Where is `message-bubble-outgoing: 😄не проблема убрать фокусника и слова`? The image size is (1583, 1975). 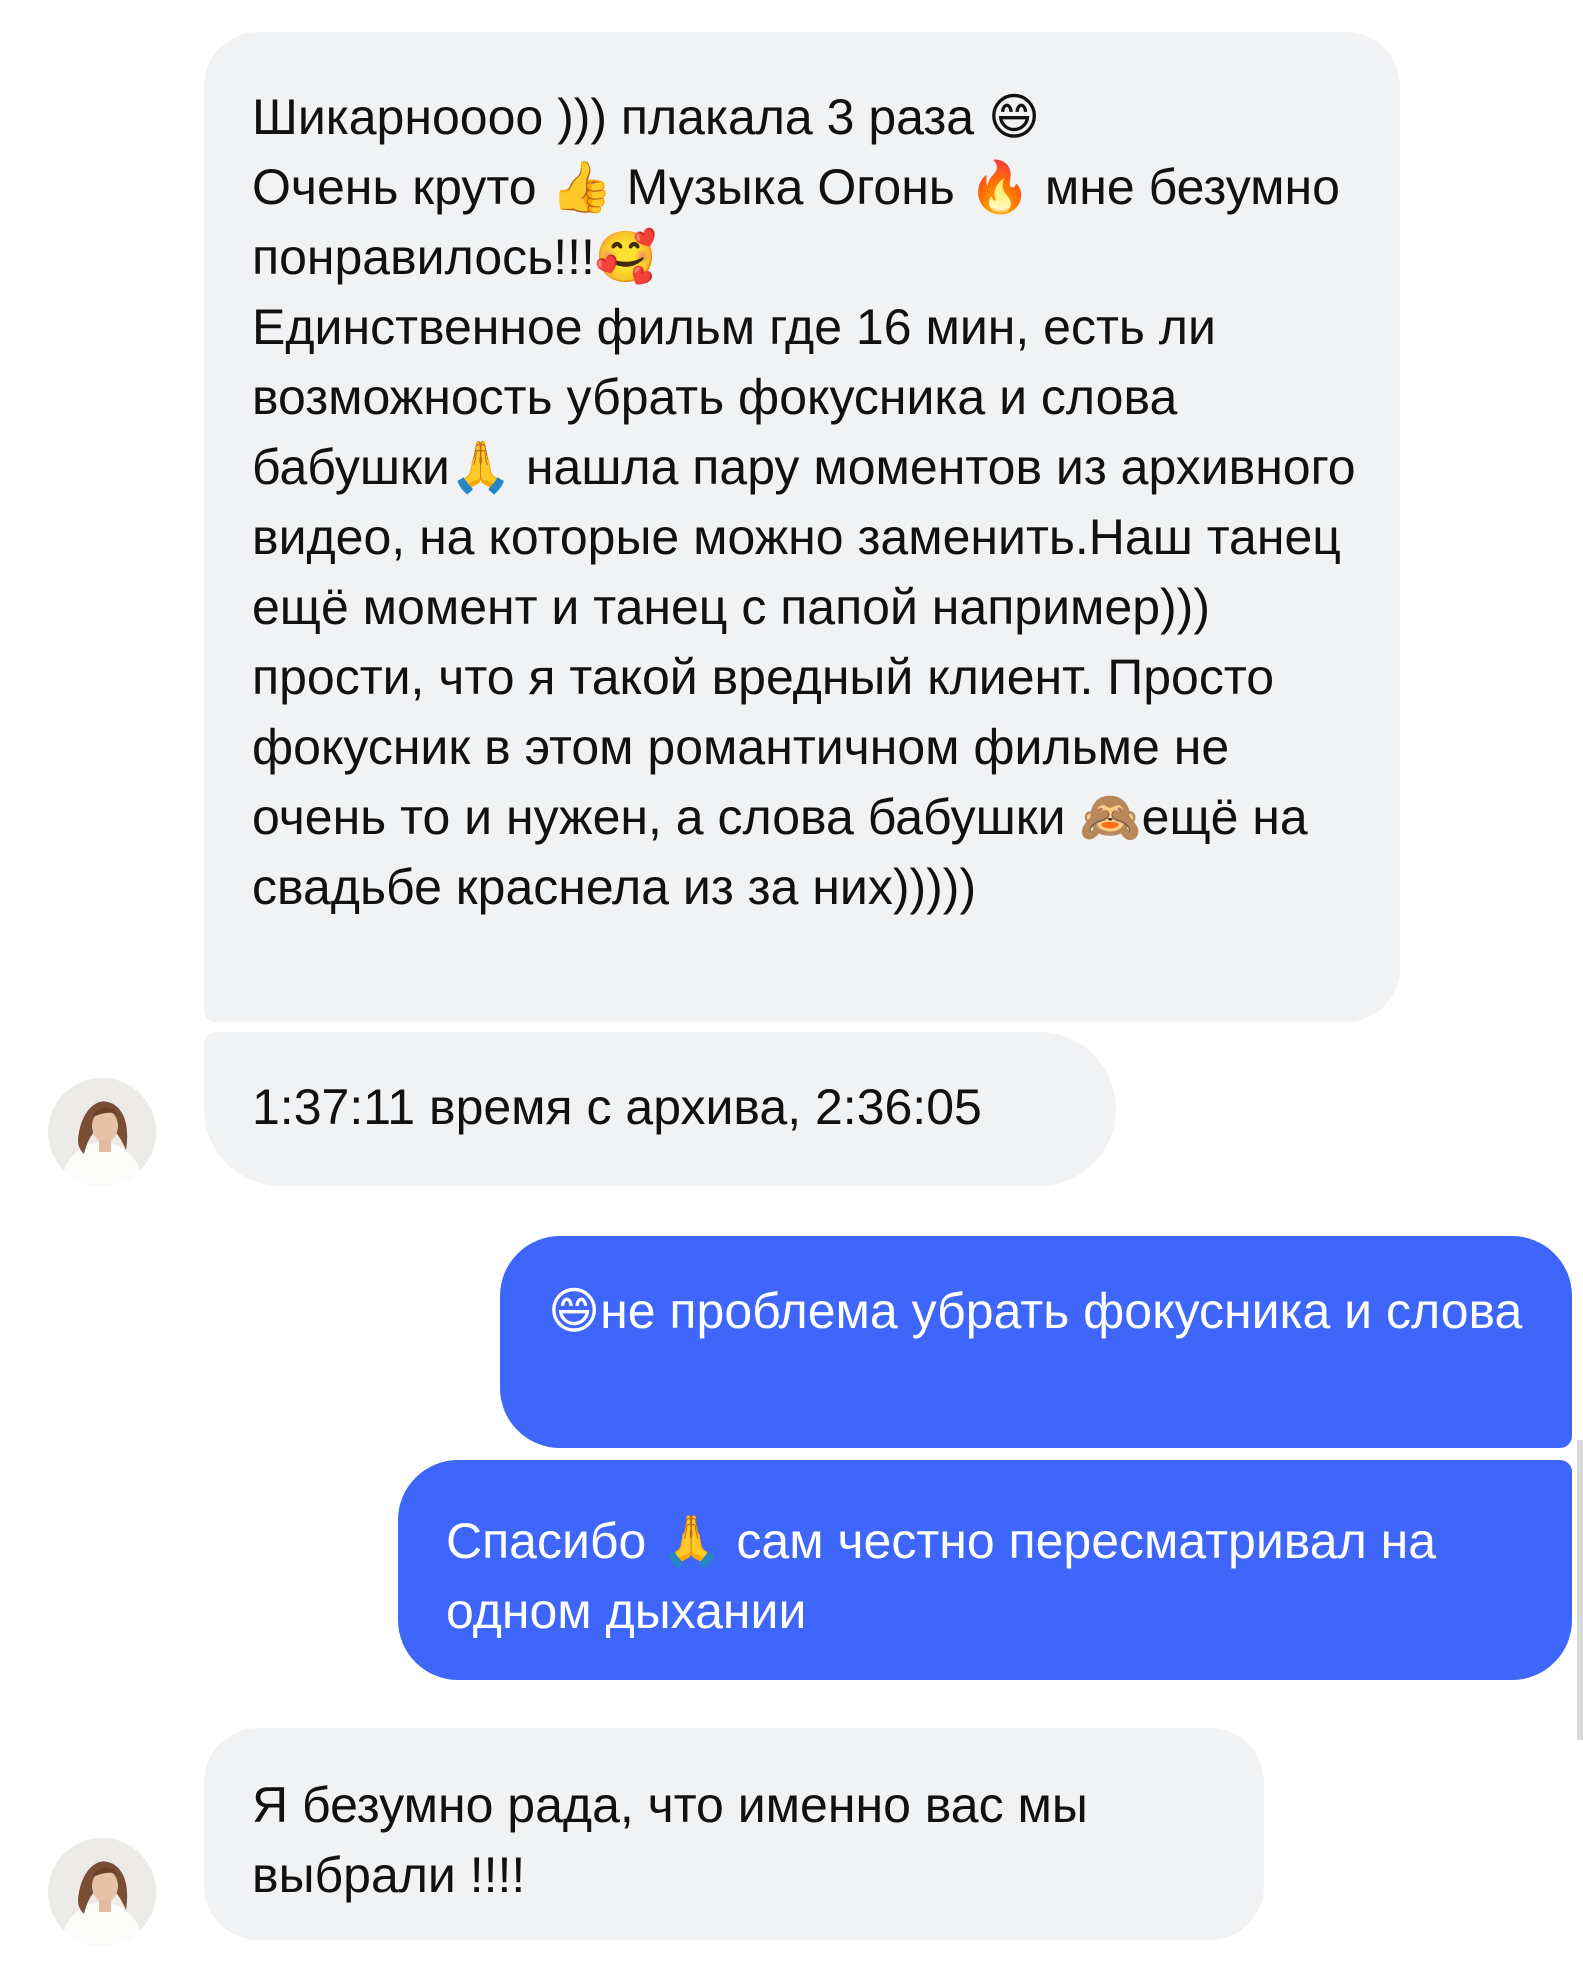
message-bubble-outgoing: 😄не проблема убрать фокусника и слова is located at coordinates (1036, 1342).